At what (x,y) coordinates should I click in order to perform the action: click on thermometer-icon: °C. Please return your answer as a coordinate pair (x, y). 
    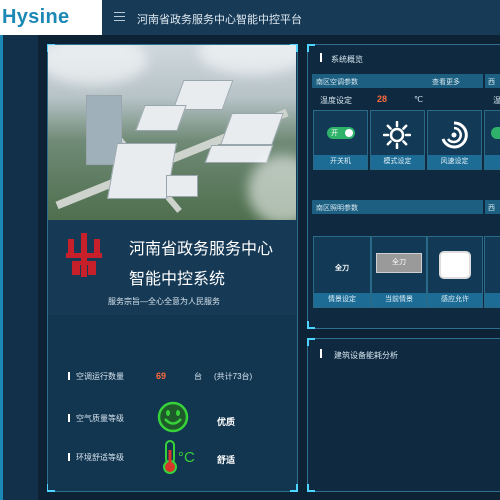
    Looking at the image, I should click on (179, 457).